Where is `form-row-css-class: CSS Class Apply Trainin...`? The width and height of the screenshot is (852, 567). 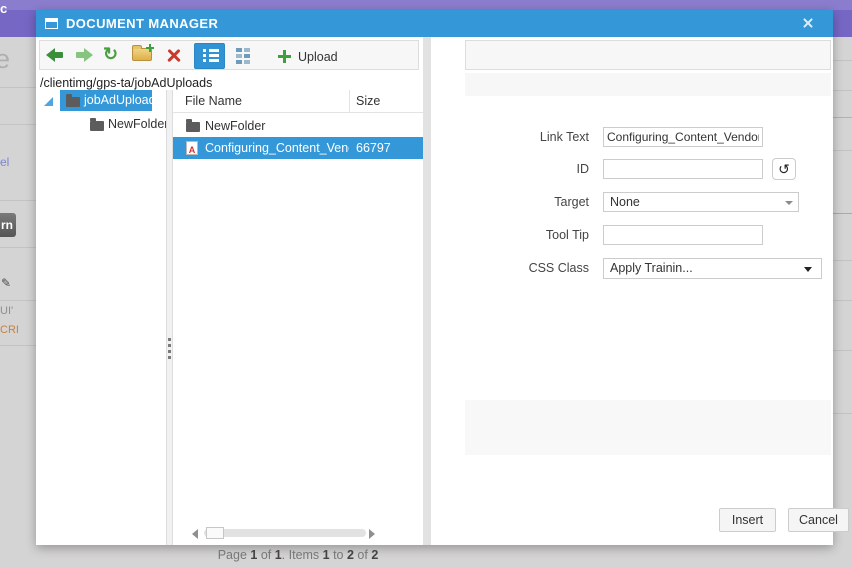 form-row-css-class: CSS Class Apply Trainin... is located at coordinates (632, 270).